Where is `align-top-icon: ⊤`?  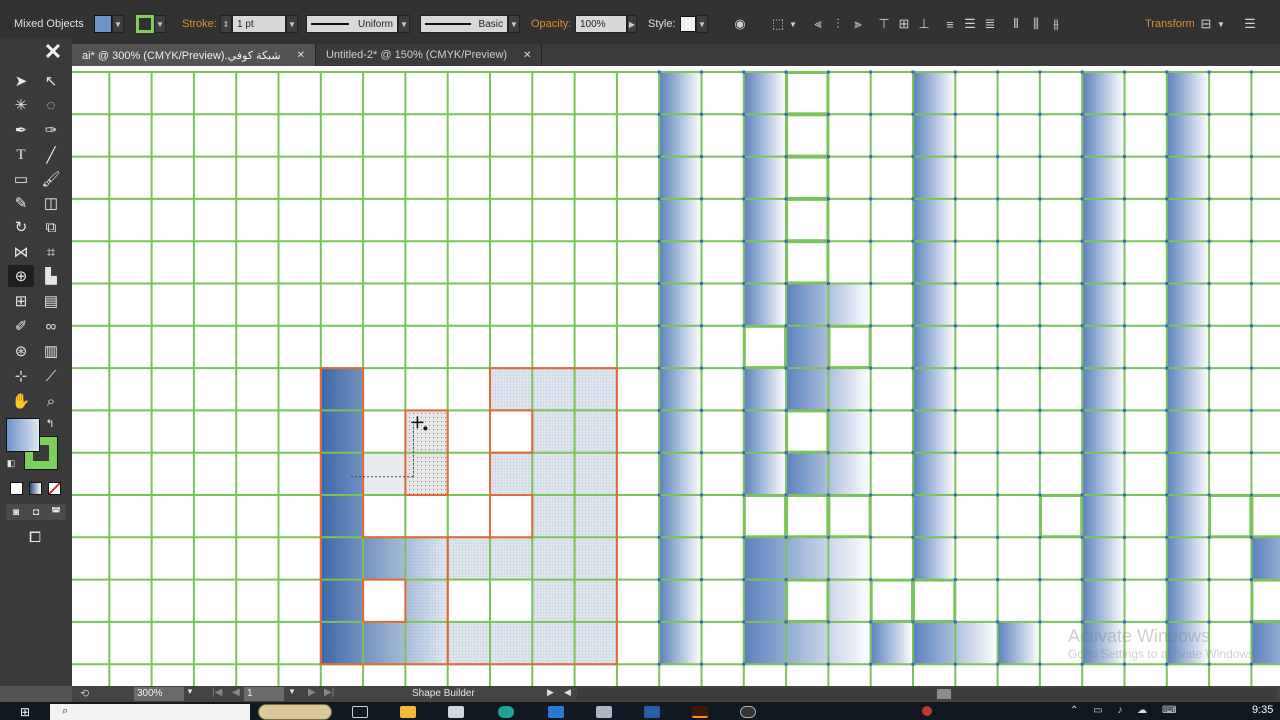 align-top-icon: ⊤ is located at coordinates (884, 24).